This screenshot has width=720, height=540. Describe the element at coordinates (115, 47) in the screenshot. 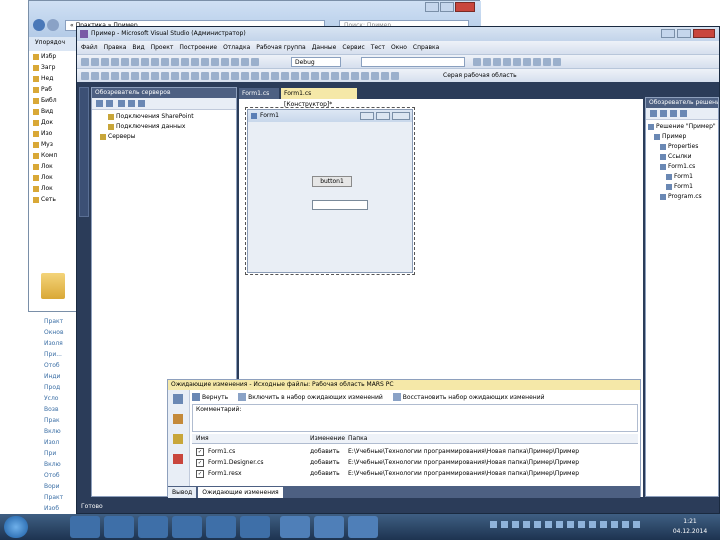

I see `menu-item: Правка` at that location.